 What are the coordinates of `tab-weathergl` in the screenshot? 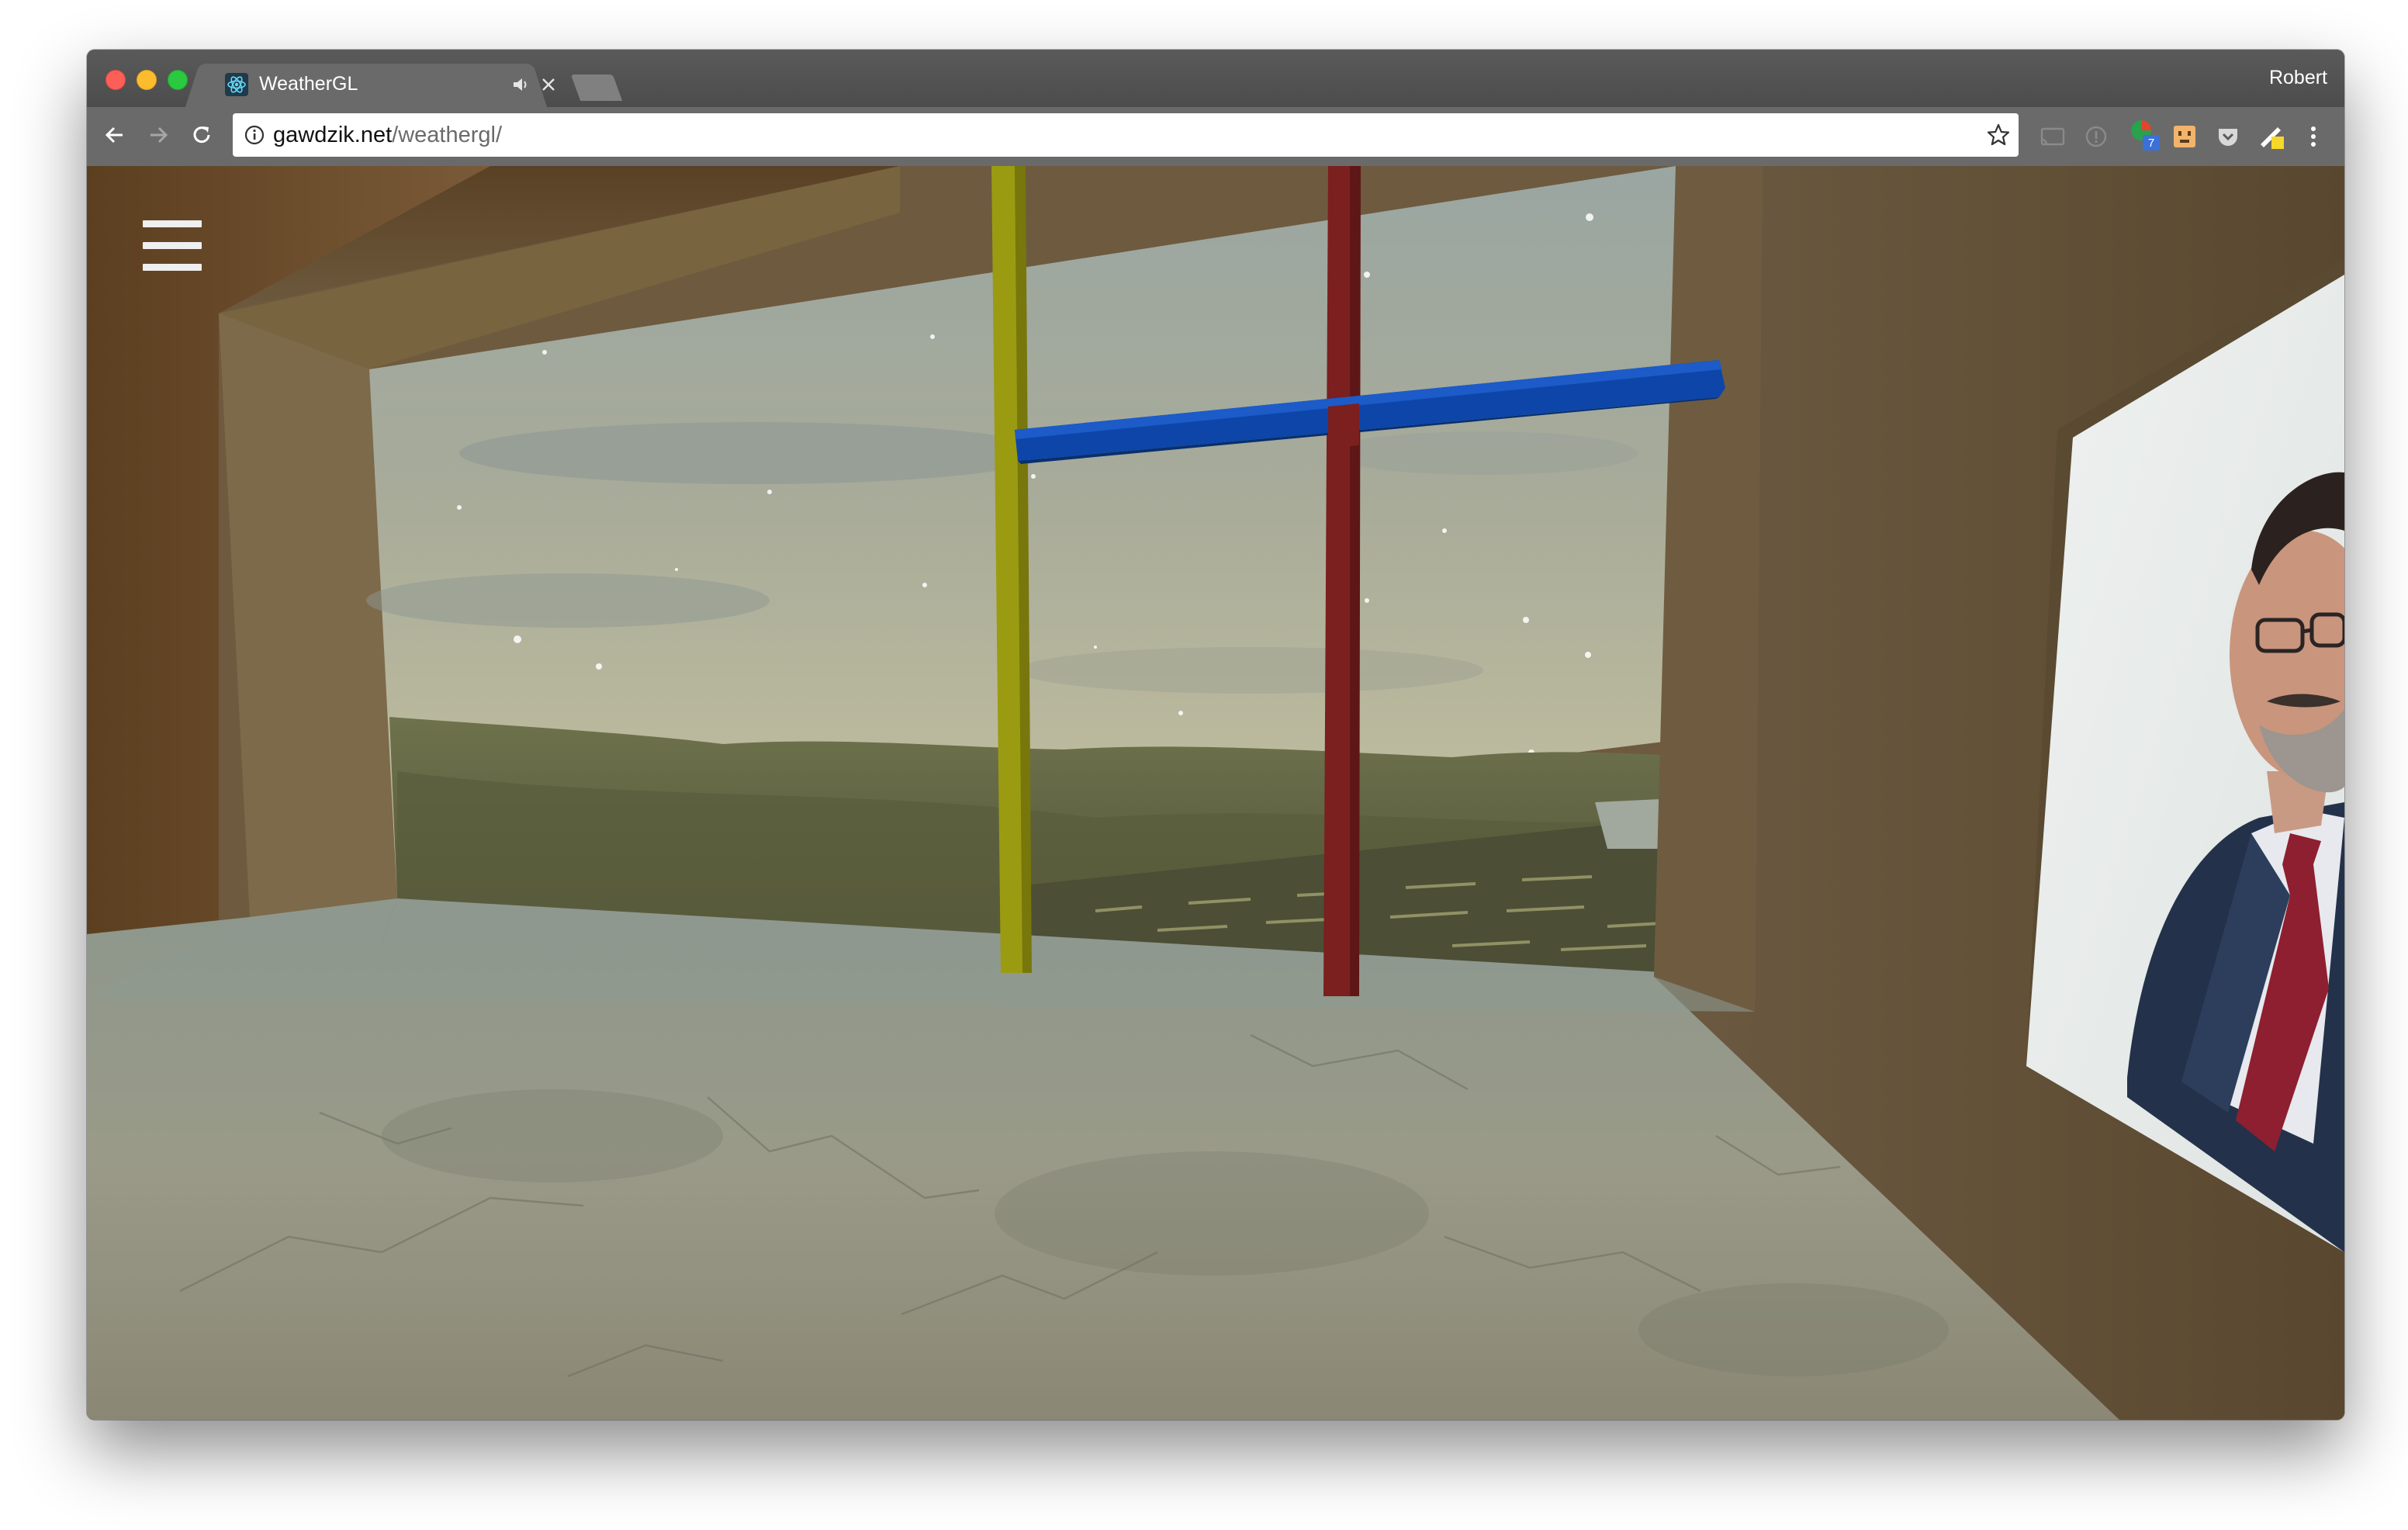 It's located at (366, 85).